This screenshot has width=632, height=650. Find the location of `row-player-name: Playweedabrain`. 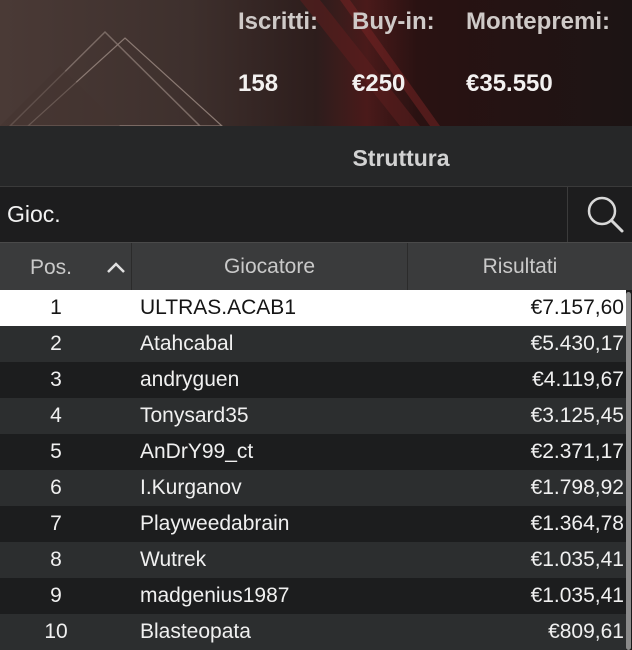

row-player-name: Playweedabrain is located at coordinates (215, 523).